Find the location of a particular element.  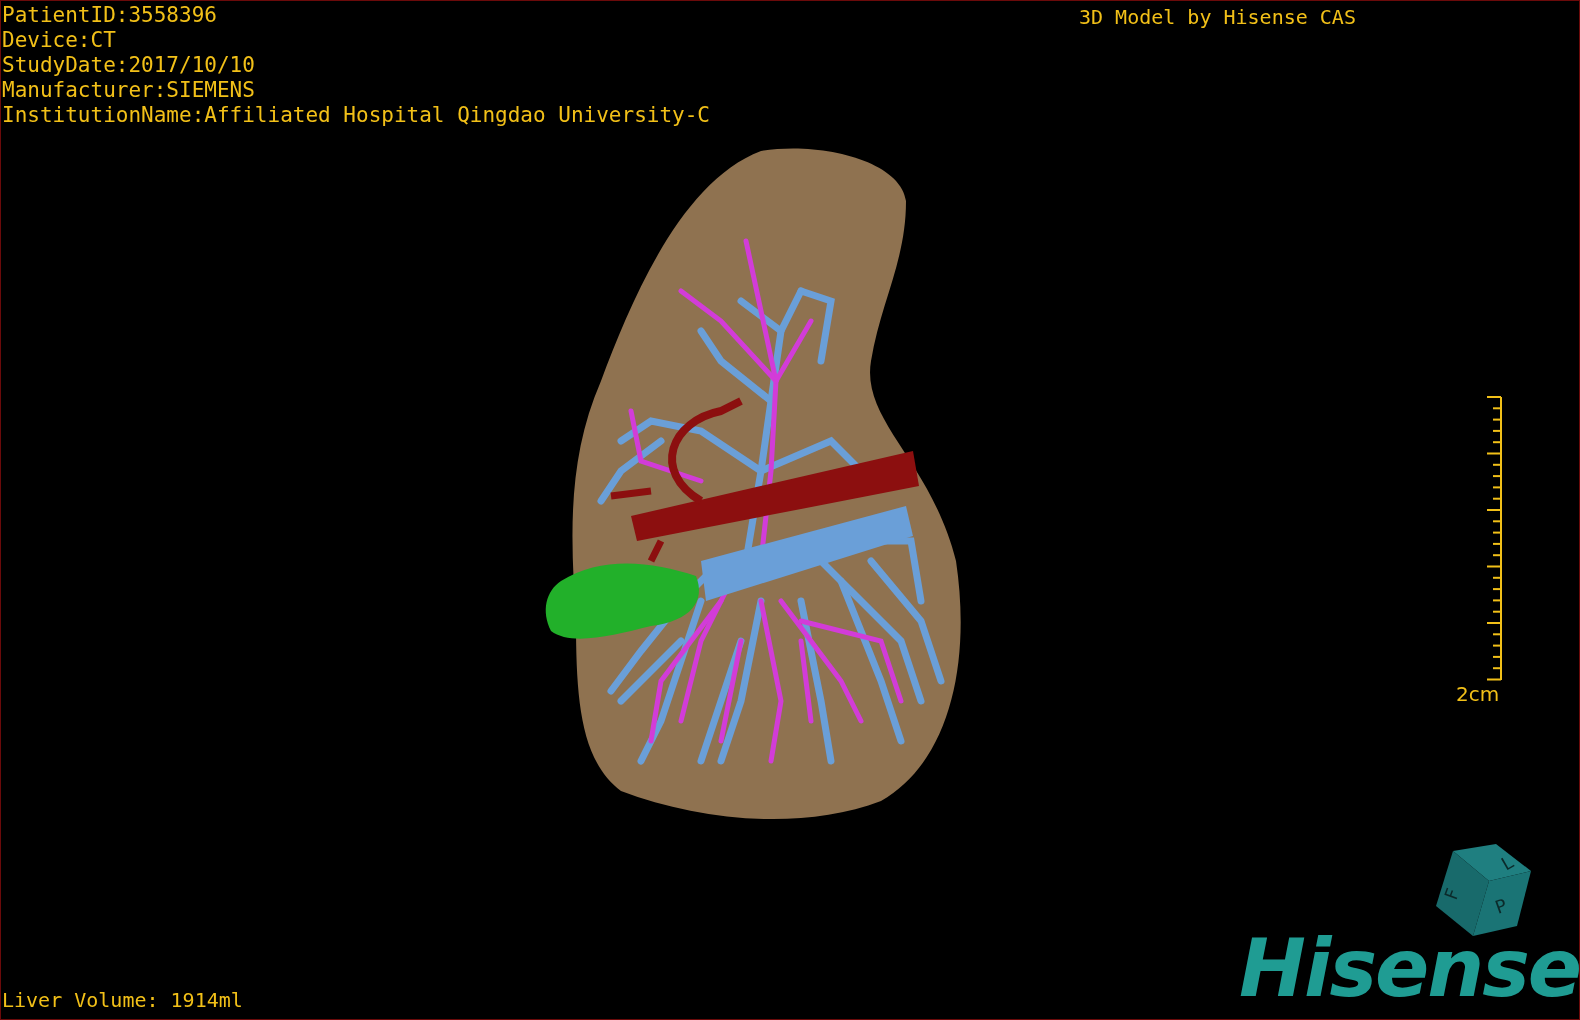

cube-face-label: F is located at coordinates (1452, 894).